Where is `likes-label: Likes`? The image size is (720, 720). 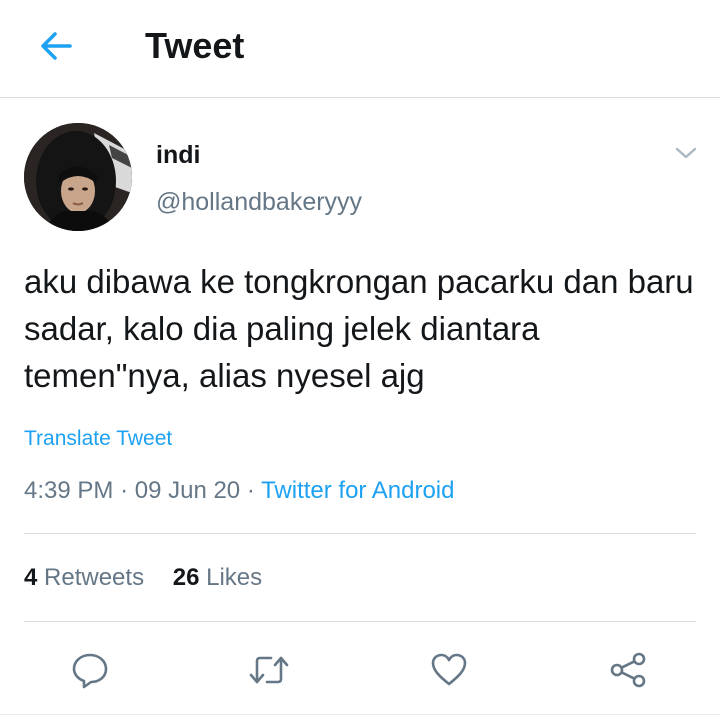
likes-label: Likes is located at coordinates (234, 577).